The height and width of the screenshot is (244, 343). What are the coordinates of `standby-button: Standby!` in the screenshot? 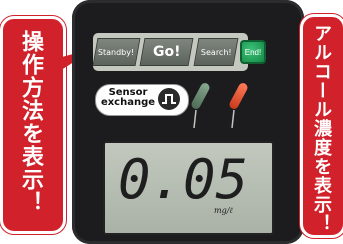 It's located at (116, 52).